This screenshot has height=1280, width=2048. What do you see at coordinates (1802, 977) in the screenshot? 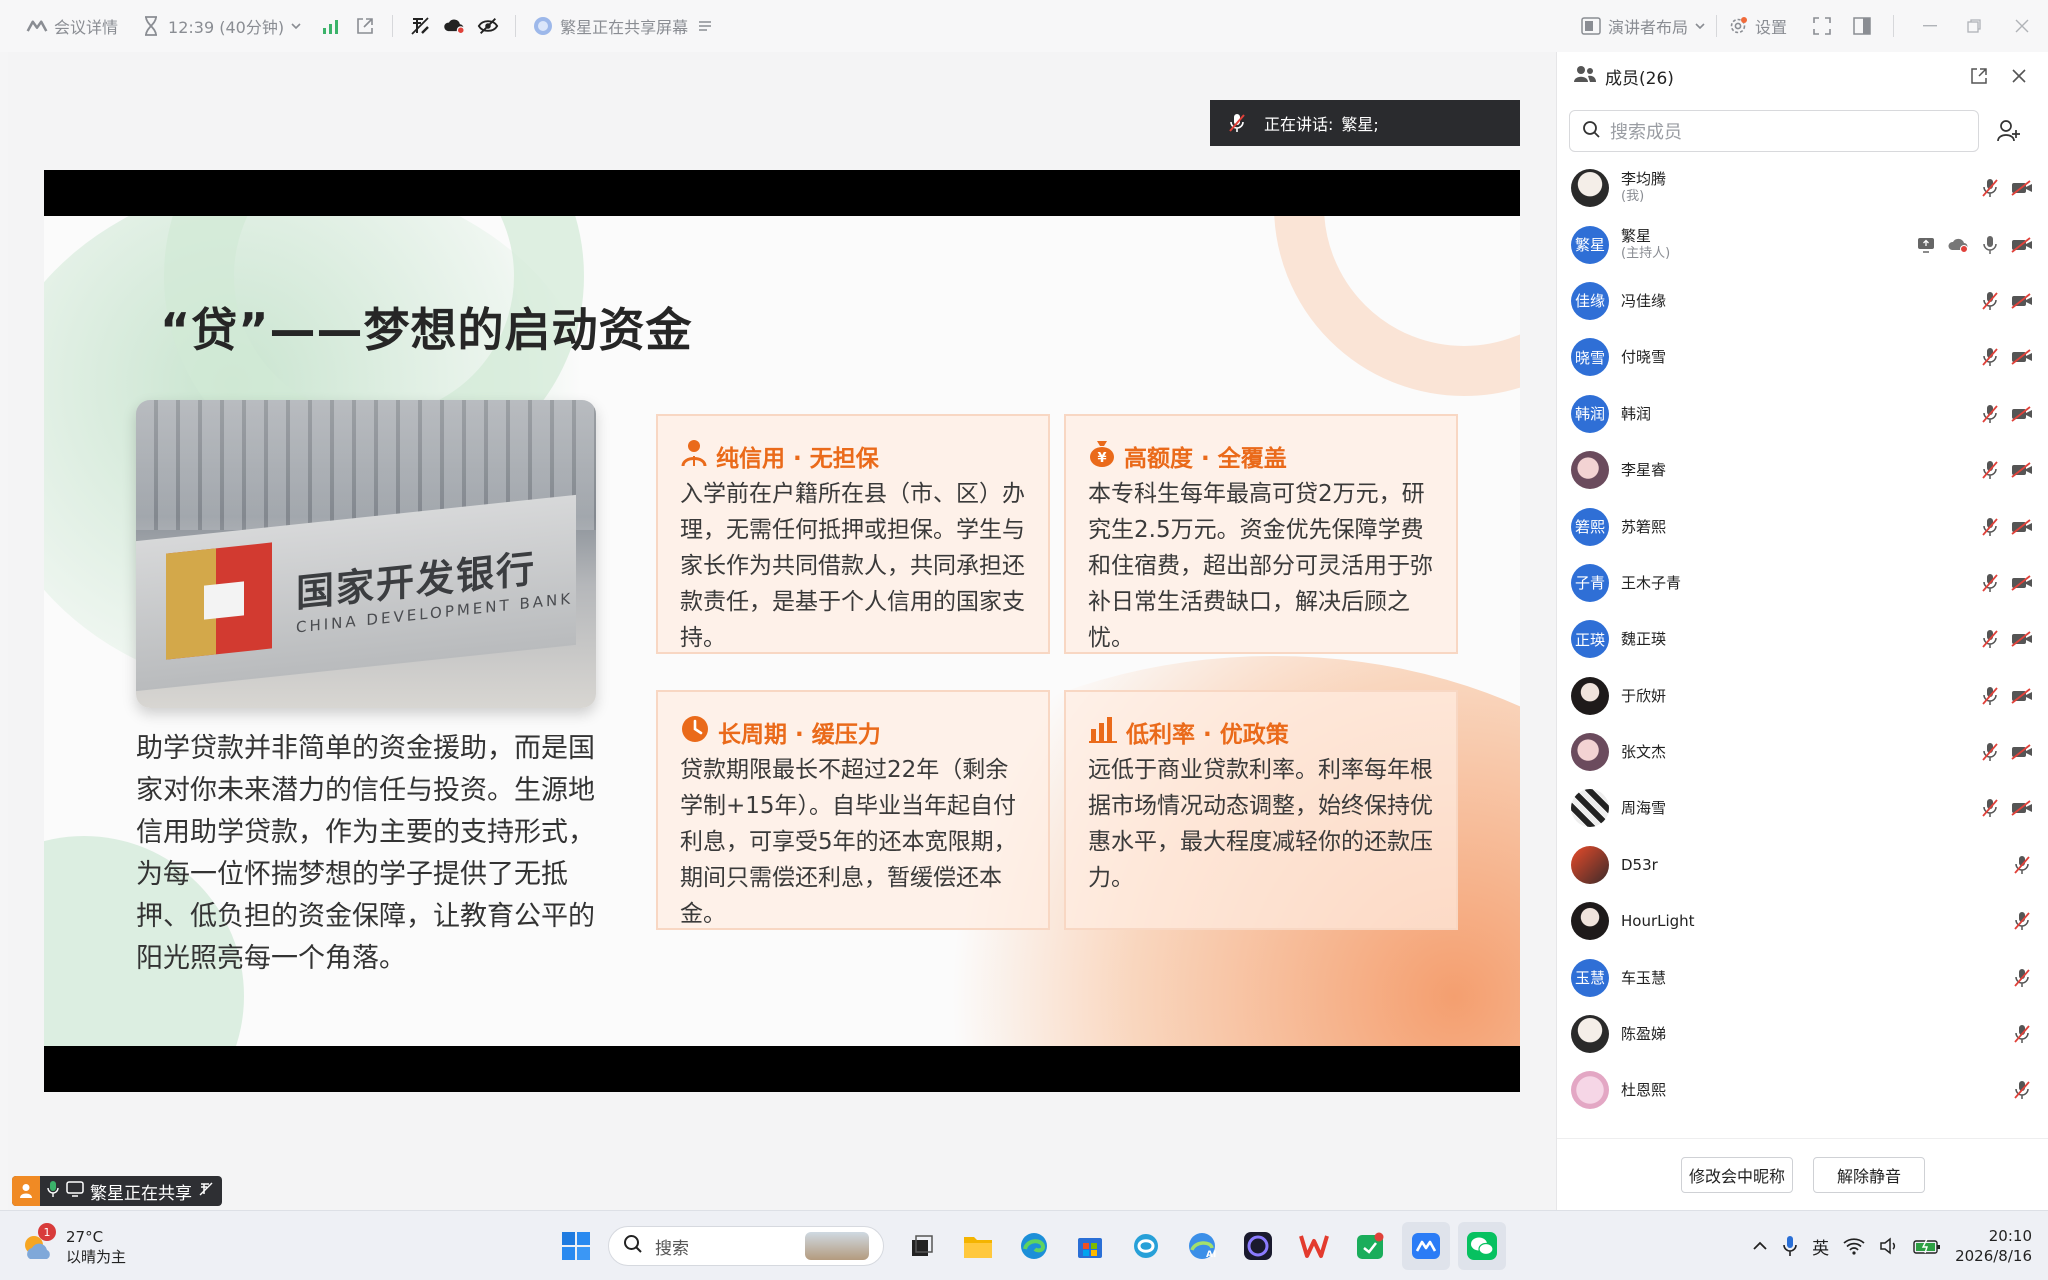
I see `member-row: 玉慧 车玉慧` at bounding box center [1802, 977].